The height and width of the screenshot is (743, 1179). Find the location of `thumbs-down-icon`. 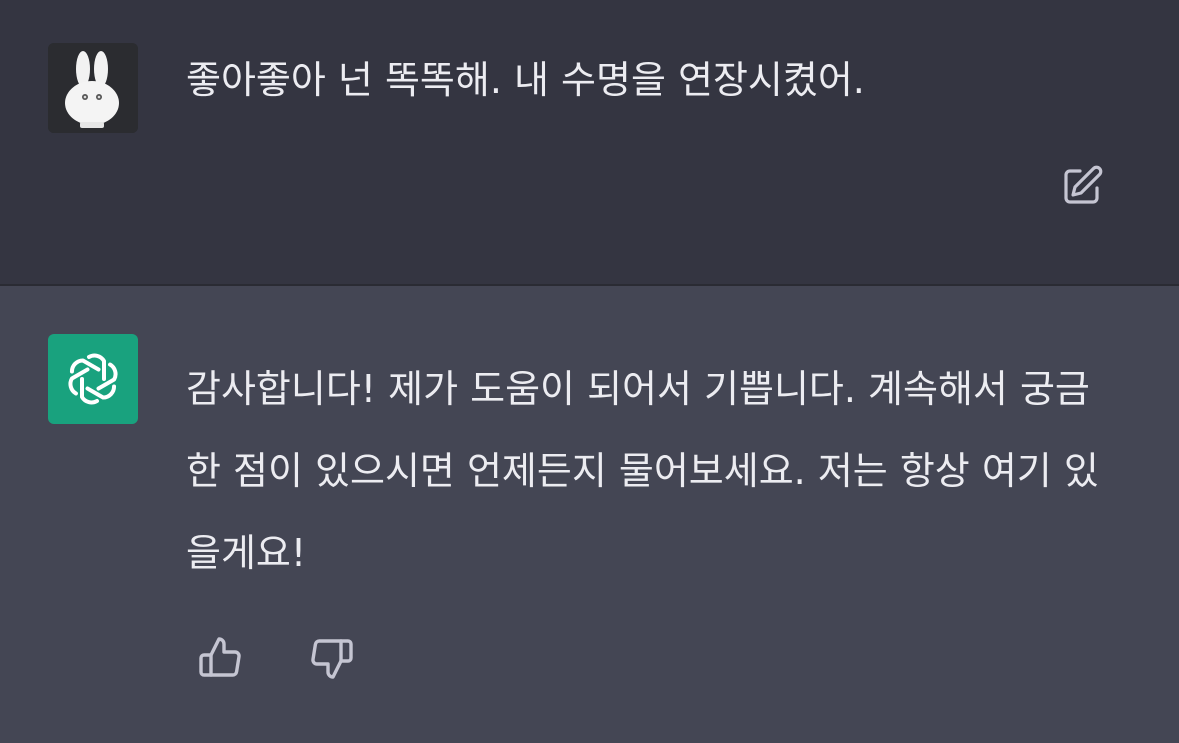

thumbs-down-icon is located at coordinates (332, 659).